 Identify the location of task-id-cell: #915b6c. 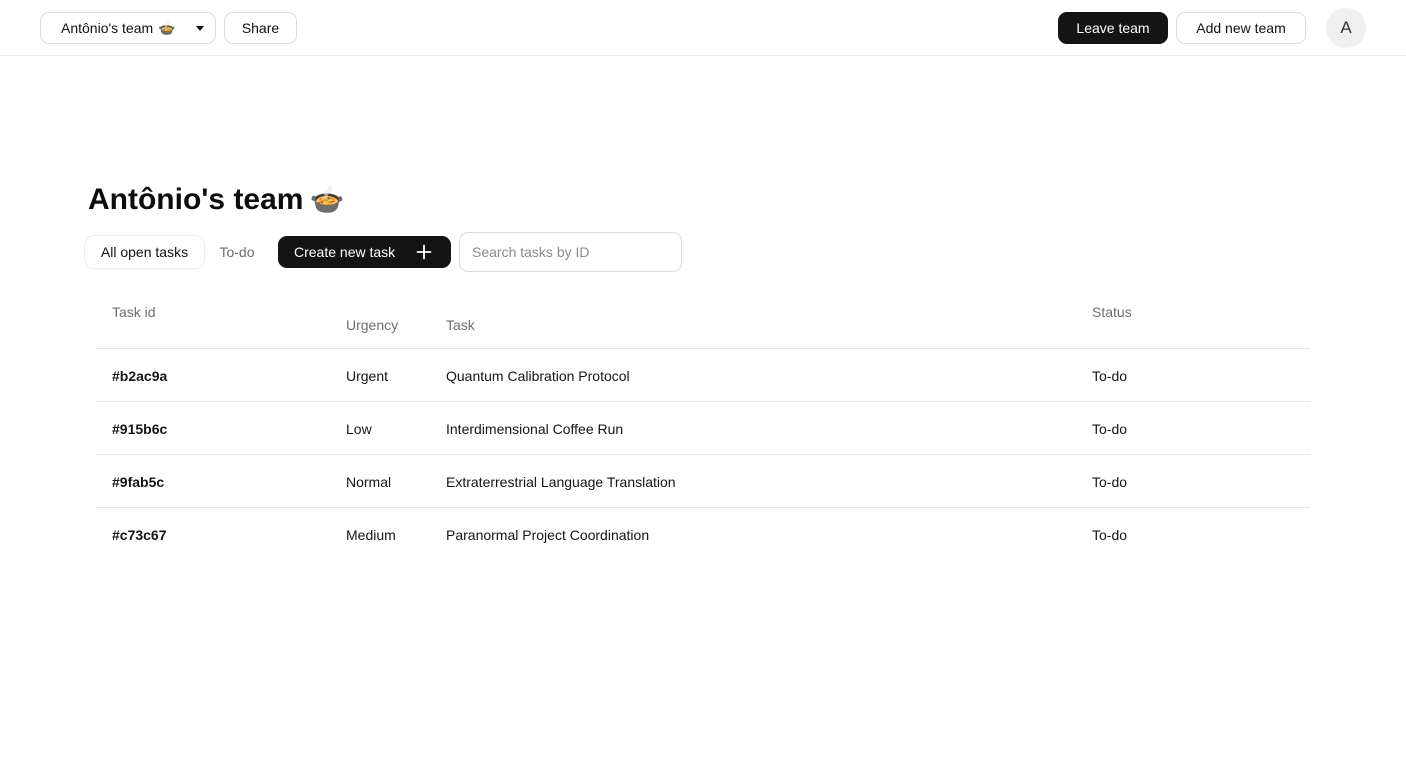
(140, 429).